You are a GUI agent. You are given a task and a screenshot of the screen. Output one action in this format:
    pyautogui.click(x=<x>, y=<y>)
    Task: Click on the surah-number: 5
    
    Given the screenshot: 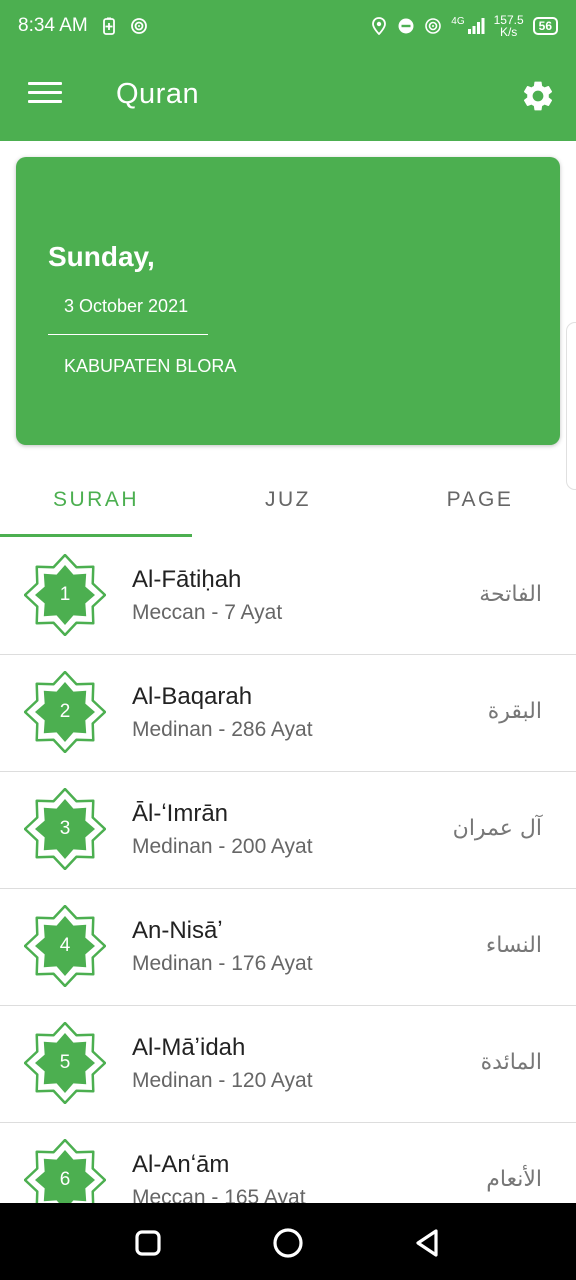 What is the action you would take?
    pyautogui.click(x=65, y=1062)
    